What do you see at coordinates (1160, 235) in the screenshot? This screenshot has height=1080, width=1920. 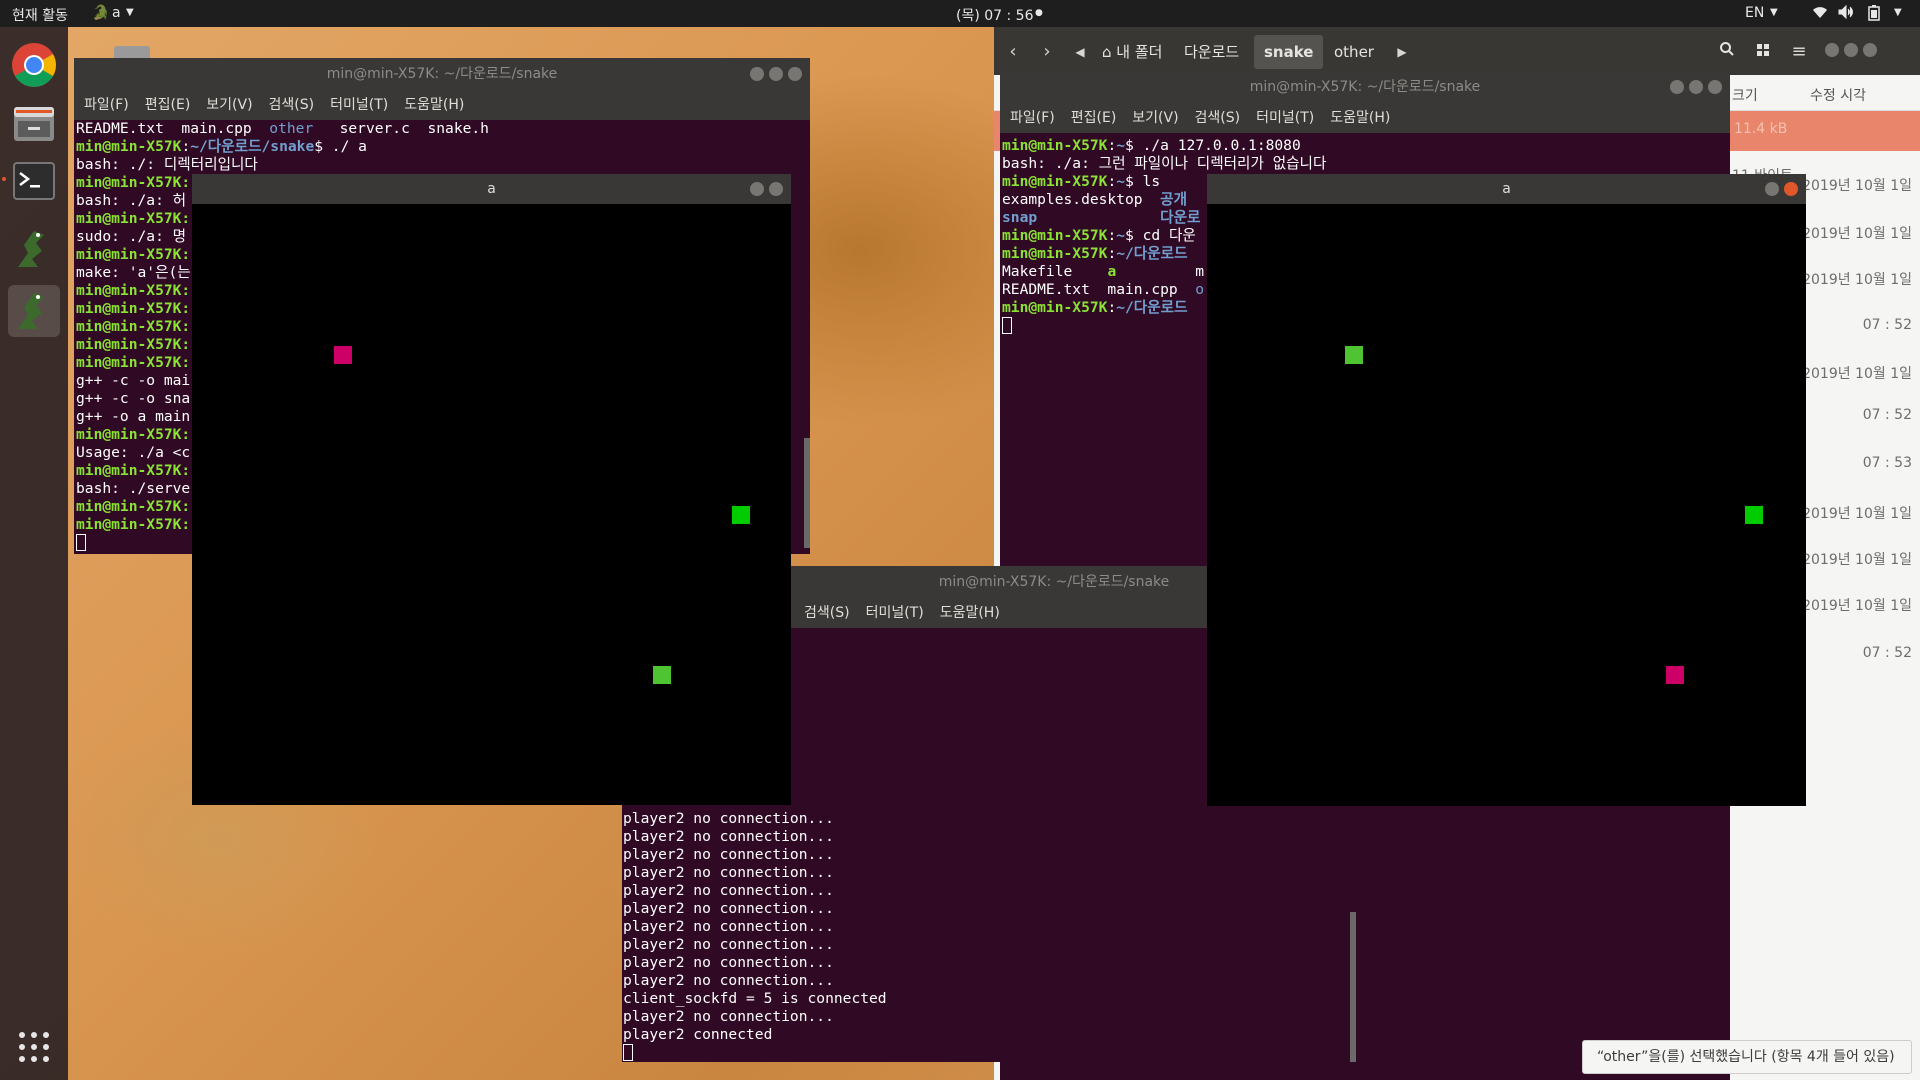 I see `terminal-text: $ cd 다운` at bounding box center [1160, 235].